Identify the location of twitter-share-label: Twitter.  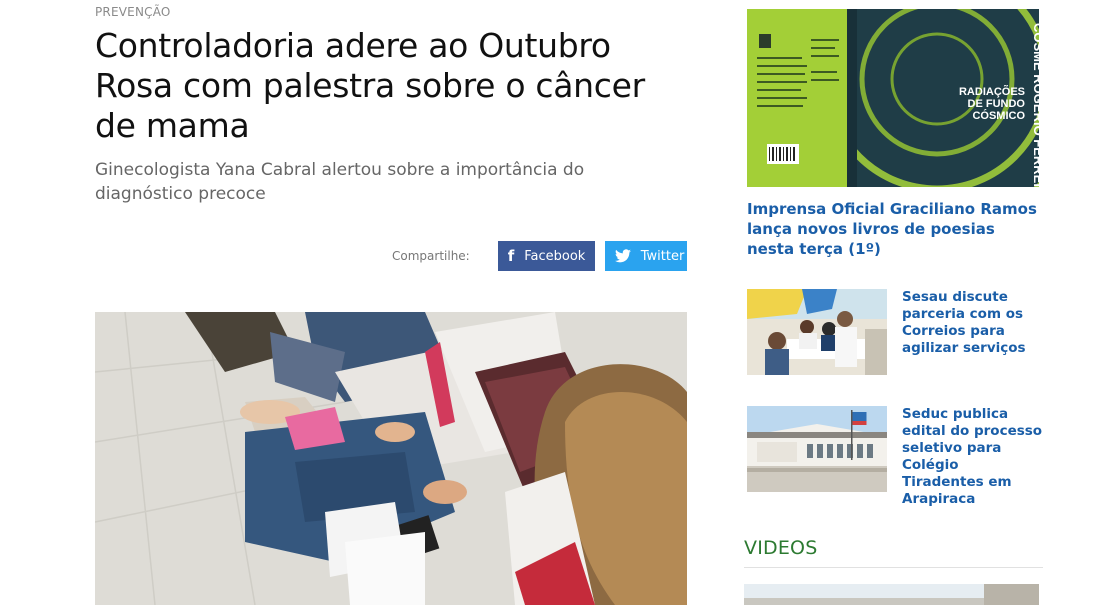
(662, 256).